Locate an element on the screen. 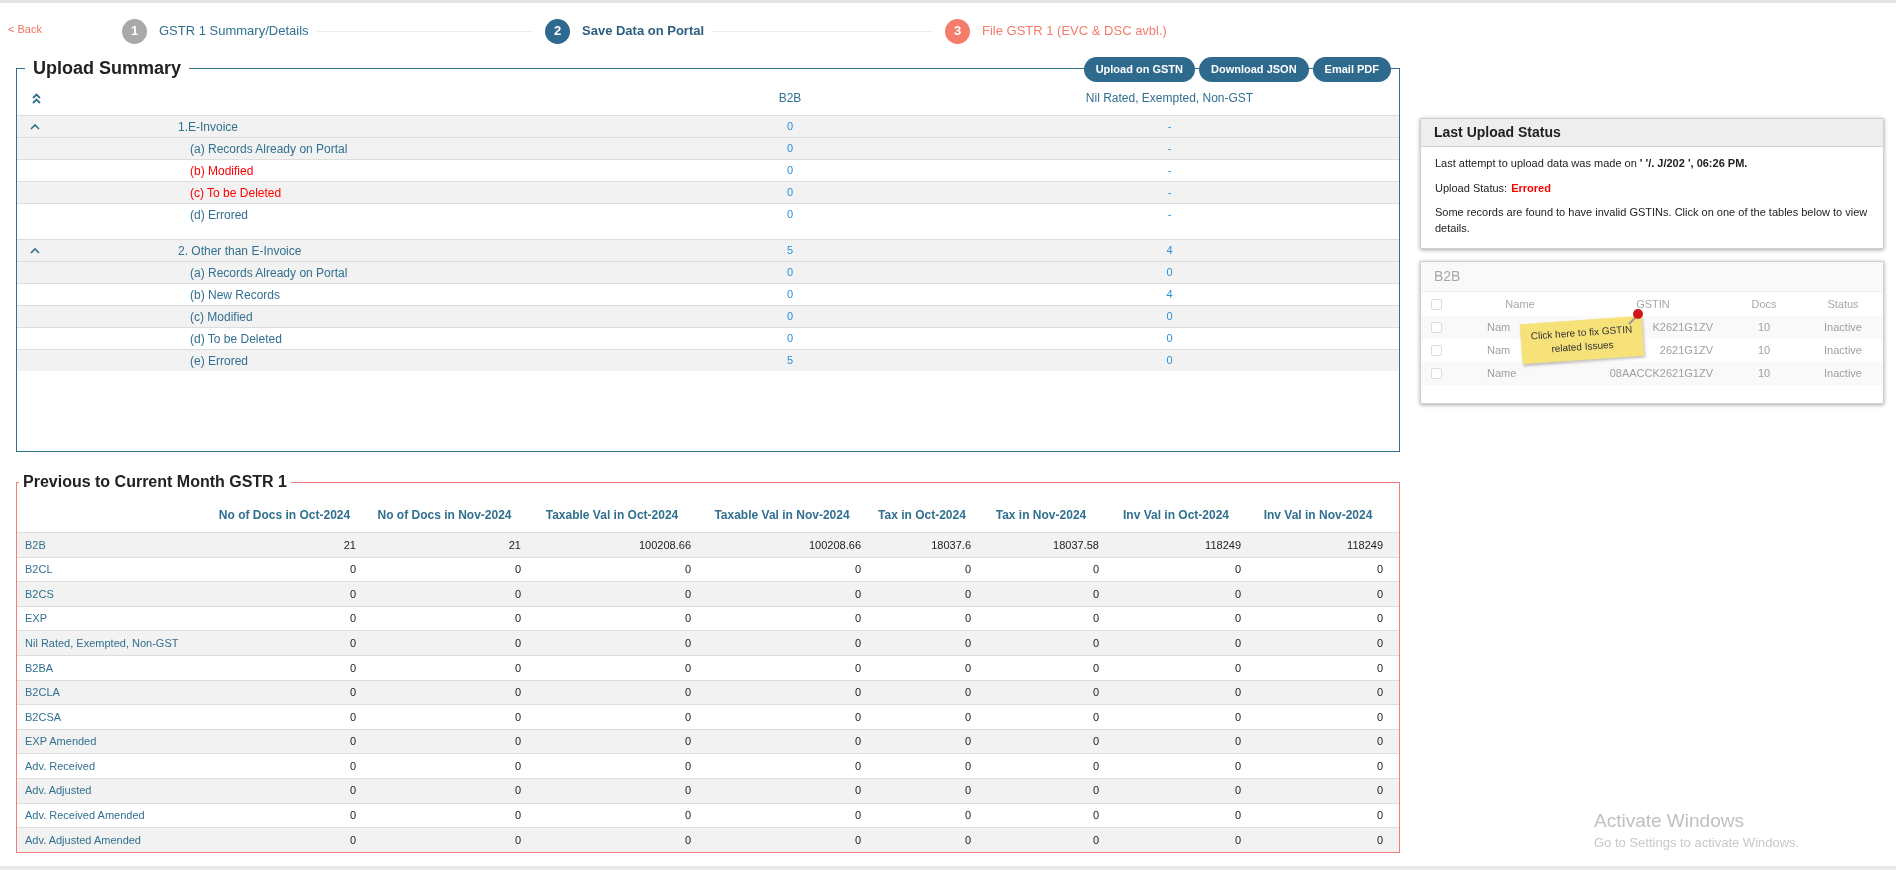 The height and width of the screenshot is (870, 1896). row-label: Adv. Adjusted Amended is located at coordinates (112, 840).